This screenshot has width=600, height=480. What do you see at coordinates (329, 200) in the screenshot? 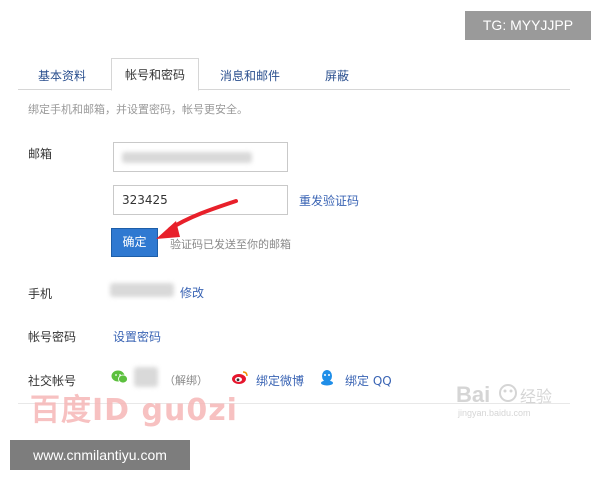
I see `resend-code-link: 重发验证码` at bounding box center [329, 200].